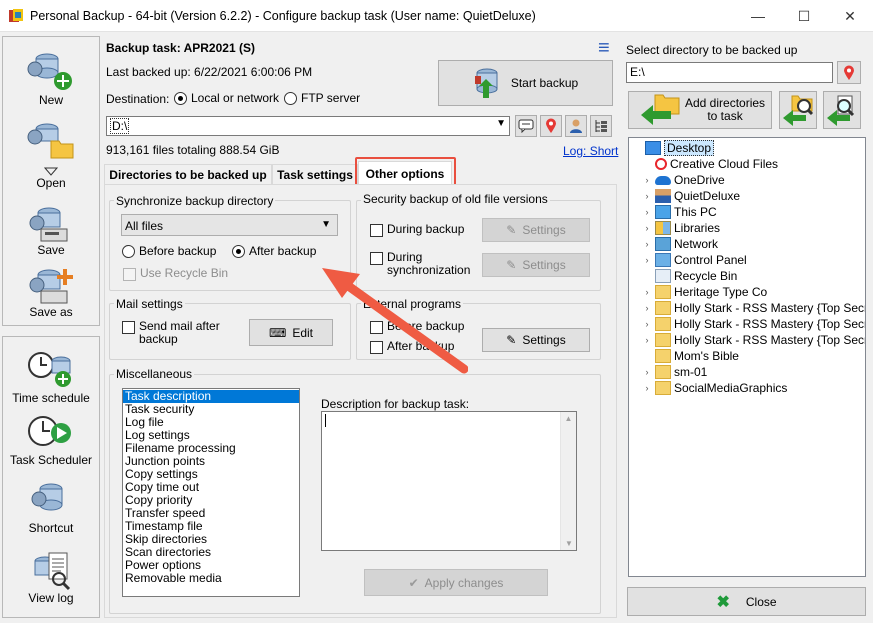 The image size is (873, 623). What do you see at coordinates (680, 228) in the screenshot?
I see `tree-item: › Libraries` at bounding box center [680, 228].